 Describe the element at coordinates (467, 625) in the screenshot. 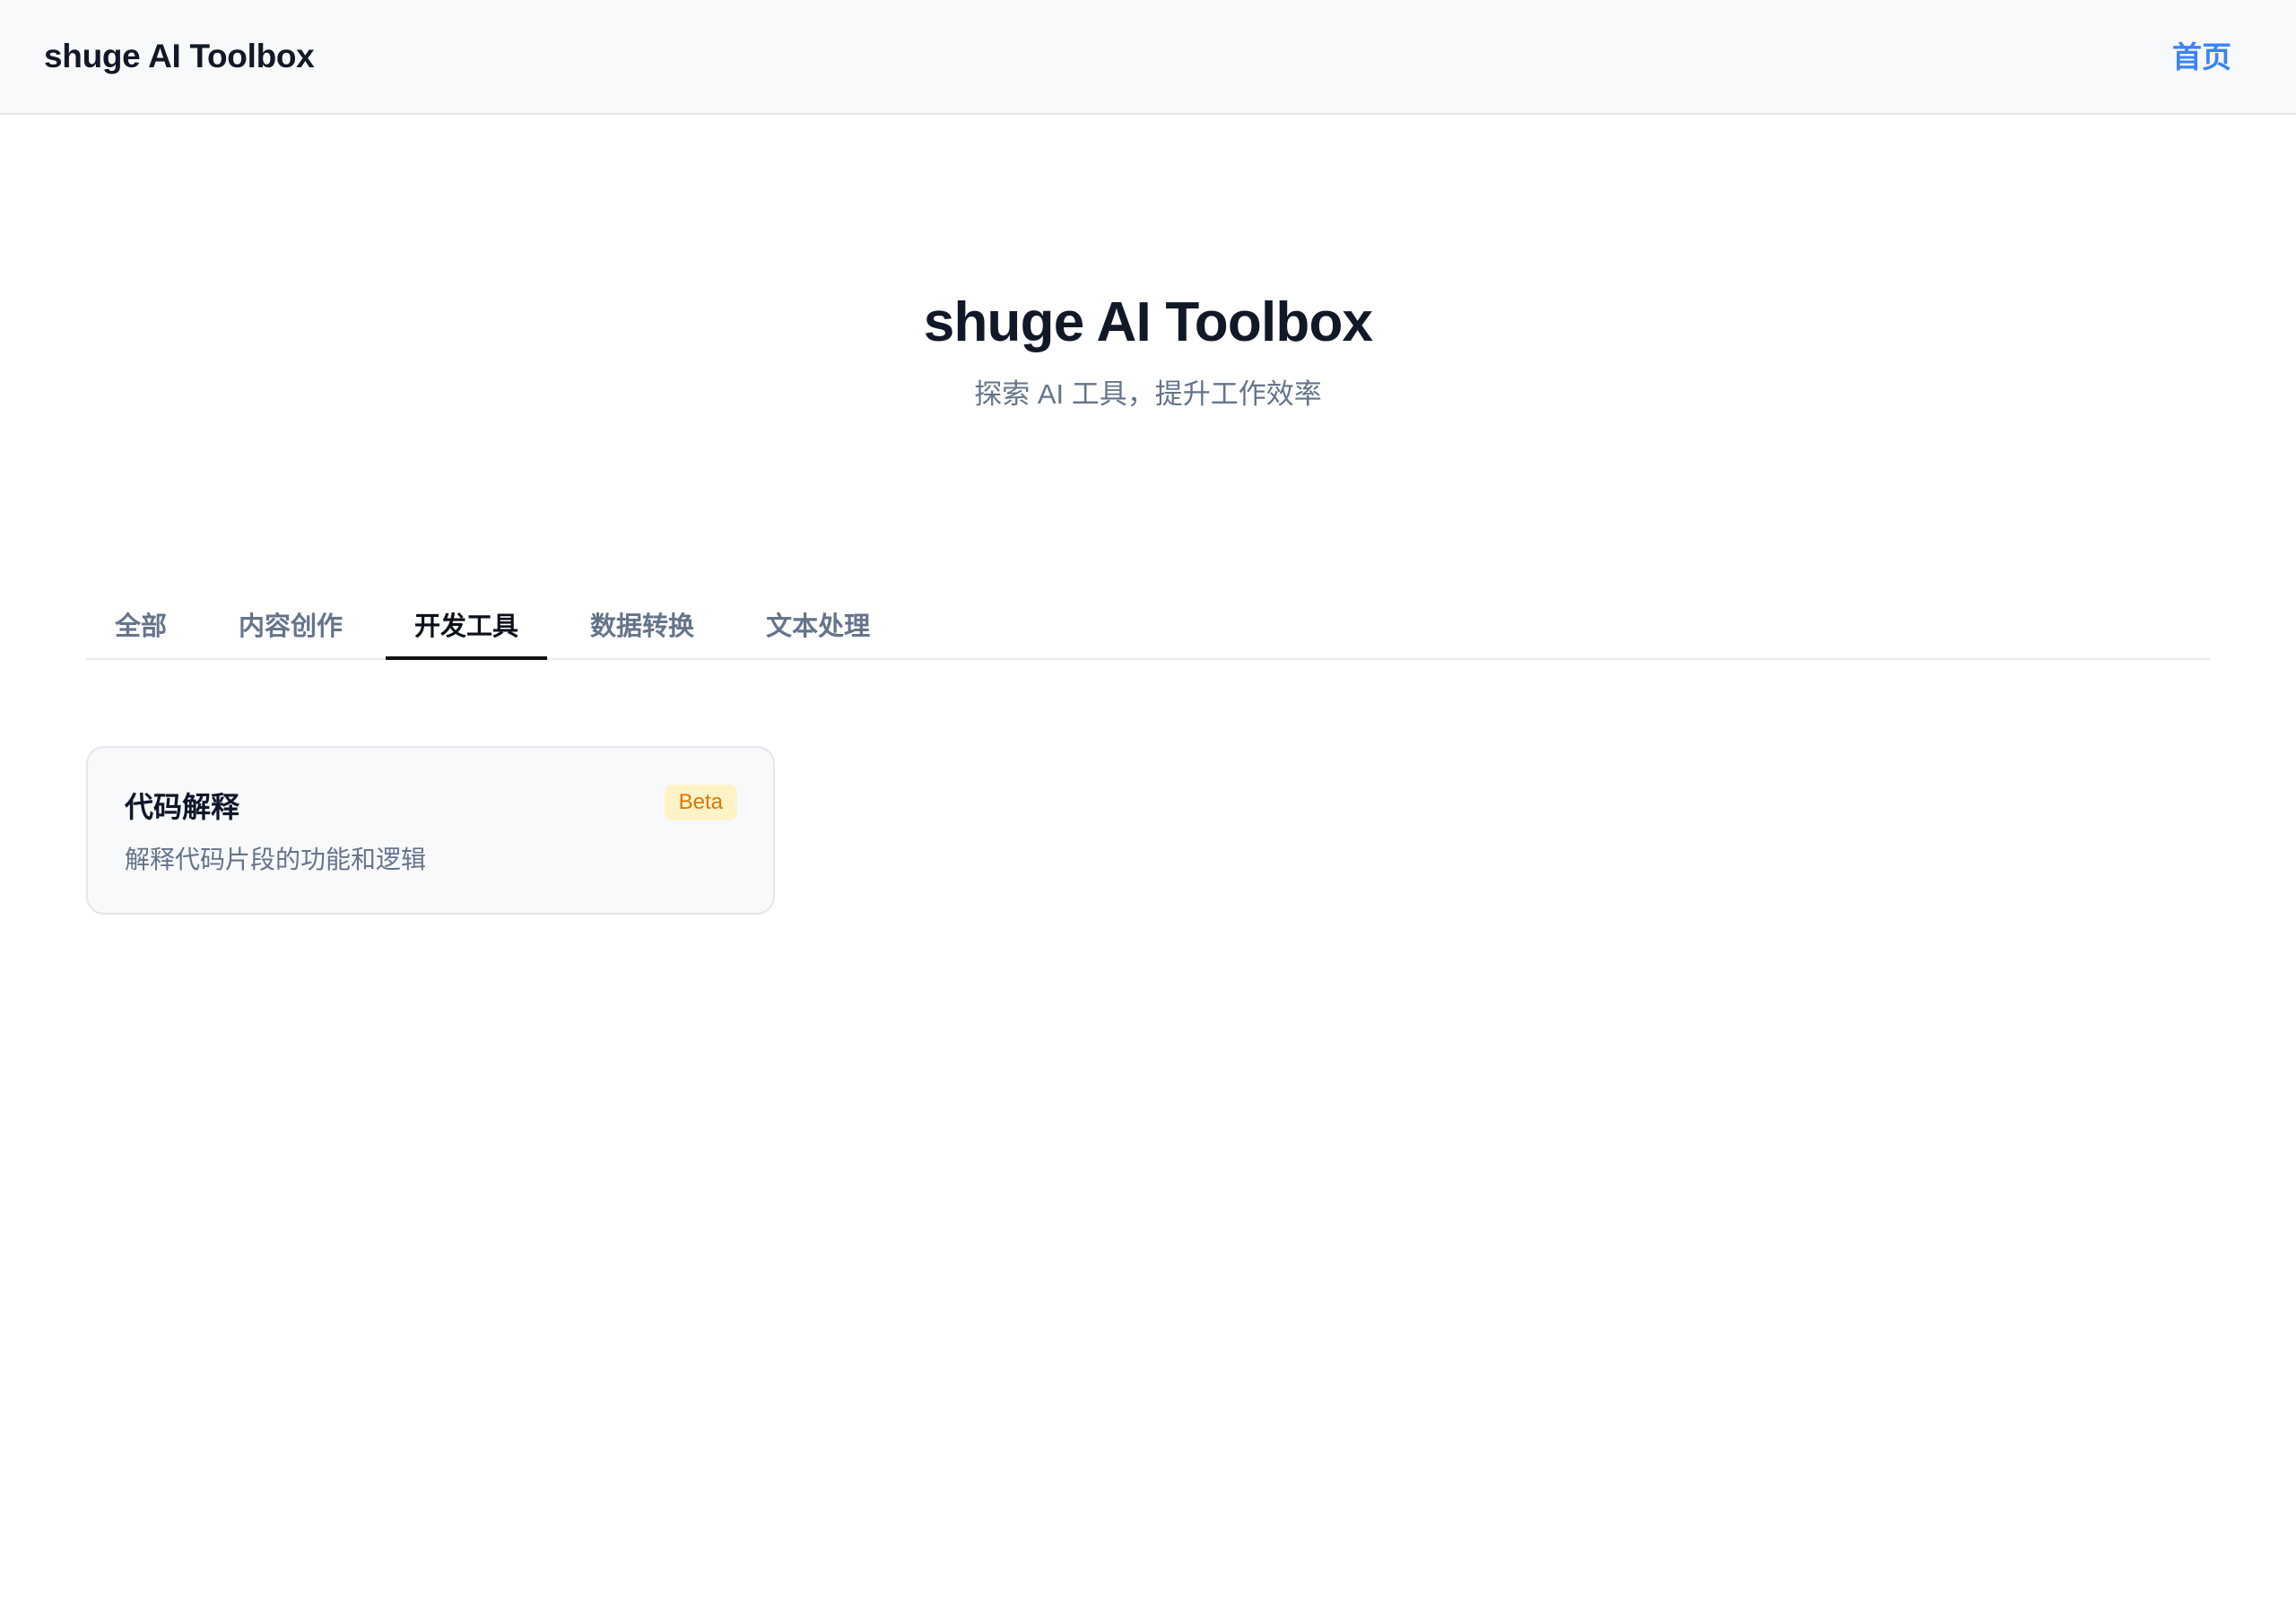

I see `tab-dev-tools: 开发工具` at that location.